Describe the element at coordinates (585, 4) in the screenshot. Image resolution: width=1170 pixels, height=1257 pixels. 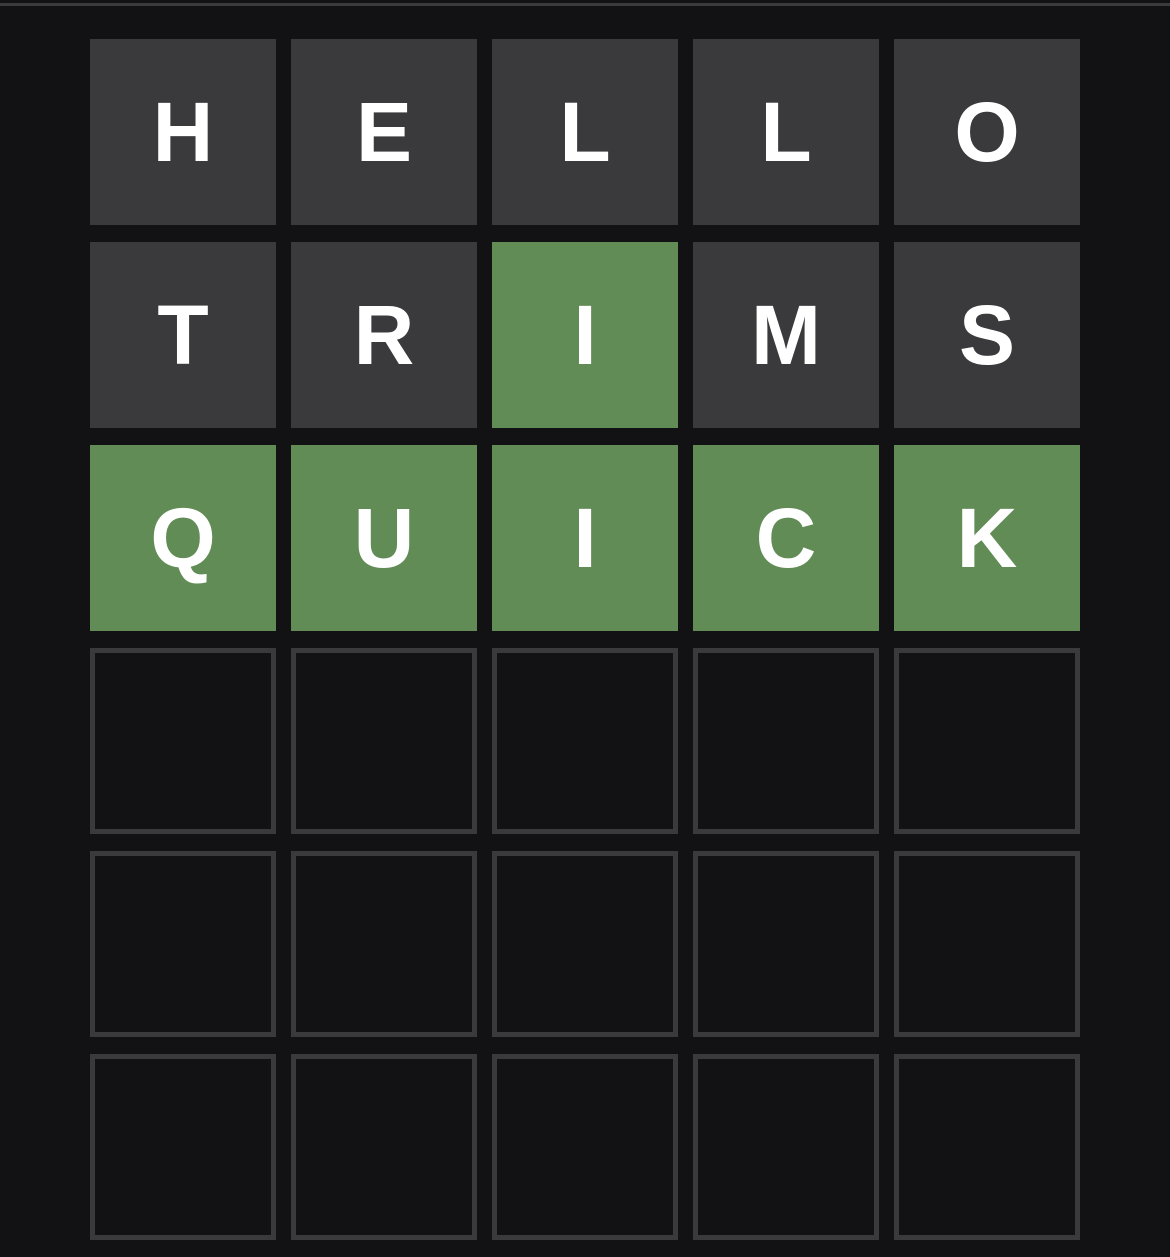
I see `top-divider` at that location.